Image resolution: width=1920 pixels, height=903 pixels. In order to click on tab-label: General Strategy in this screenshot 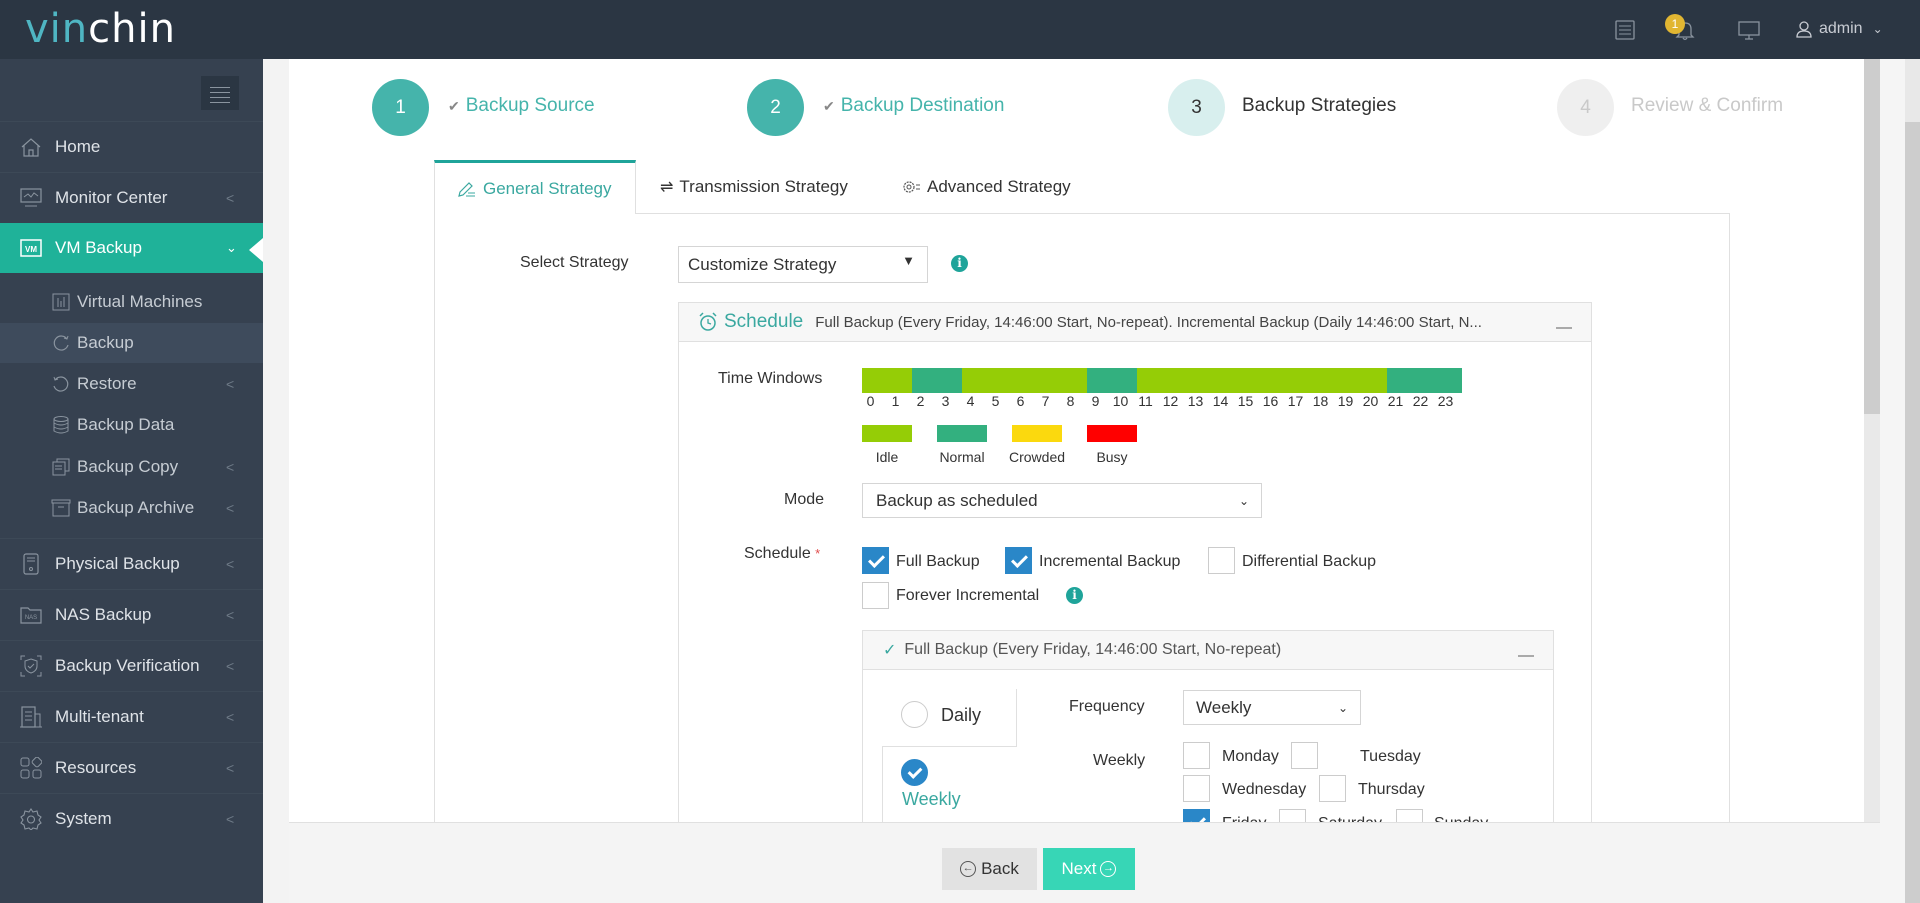, I will do `click(547, 188)`.